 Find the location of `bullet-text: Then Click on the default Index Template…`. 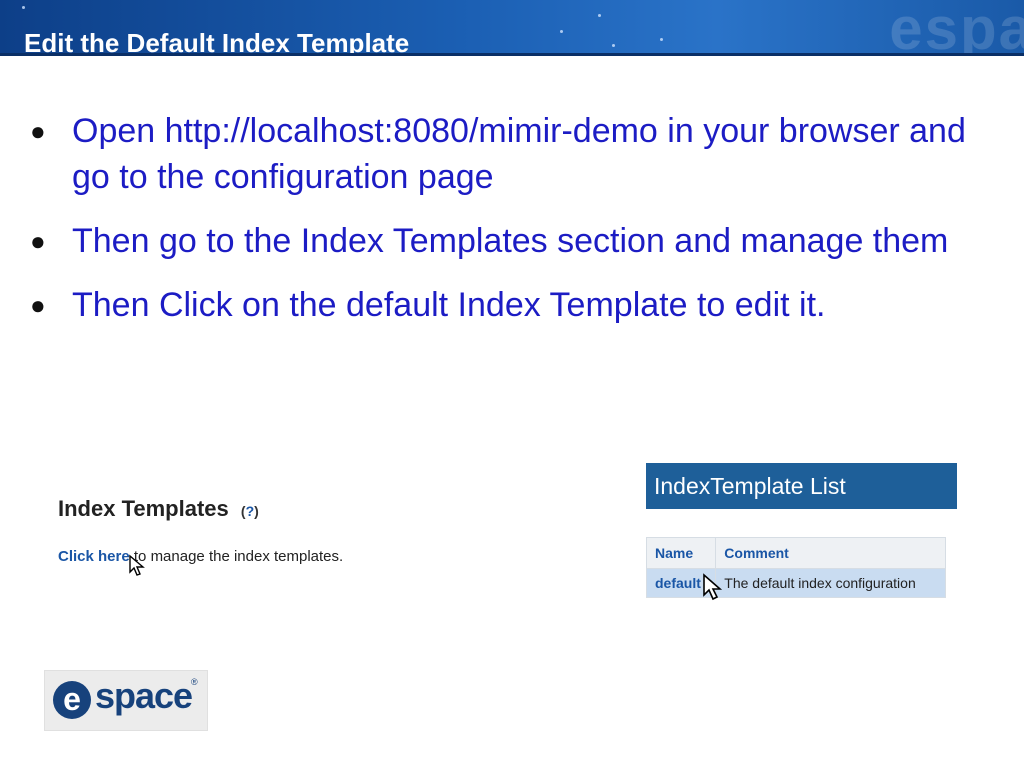

bullet-text: Then Click on the default Index Template… is located at coordinates (449, 305).